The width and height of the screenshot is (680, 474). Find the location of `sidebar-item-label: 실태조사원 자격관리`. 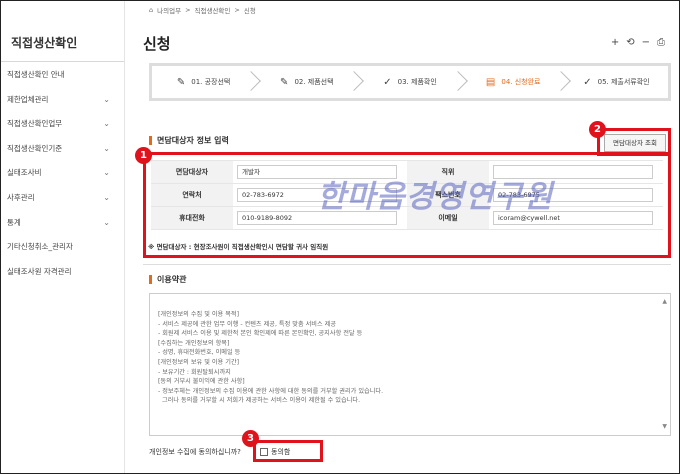

sidebar-item-label: 실태조사원 자격관리 is located at coordinates (39, 271).